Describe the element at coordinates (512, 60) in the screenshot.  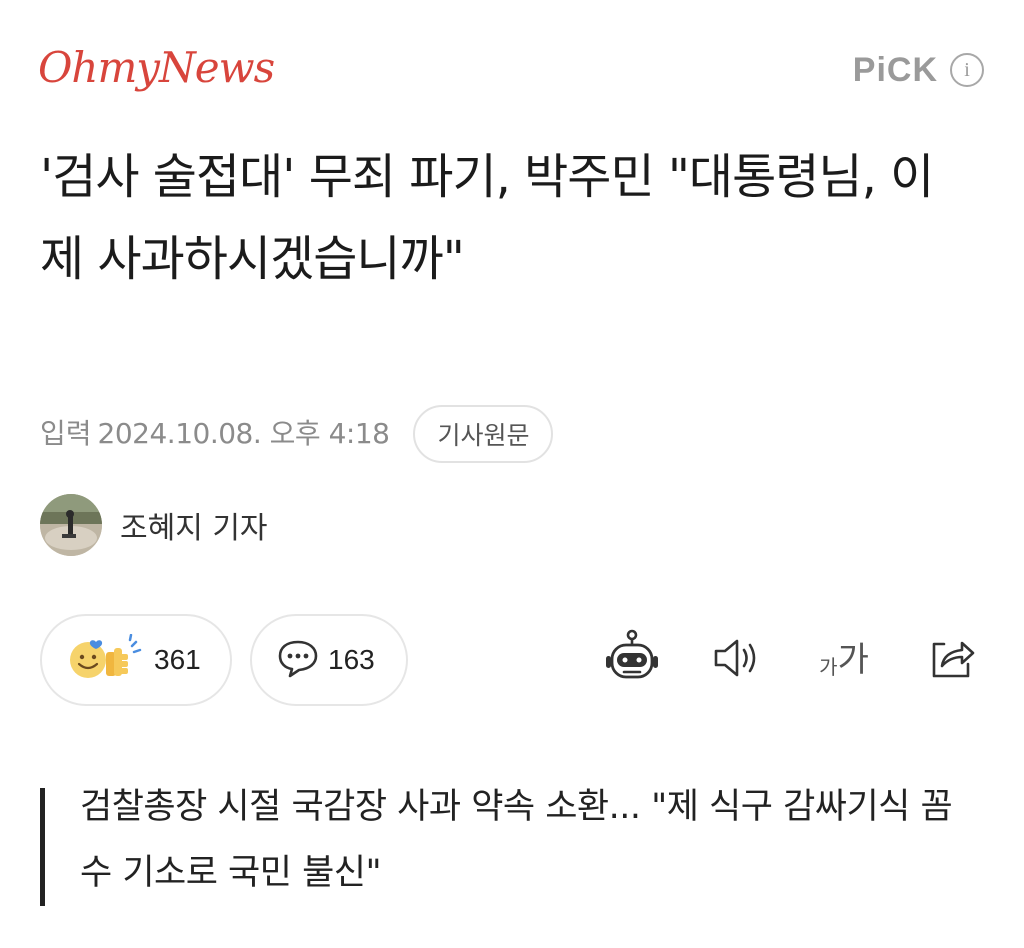
I see `app-header: OhmyNews PiCK i` at that location.